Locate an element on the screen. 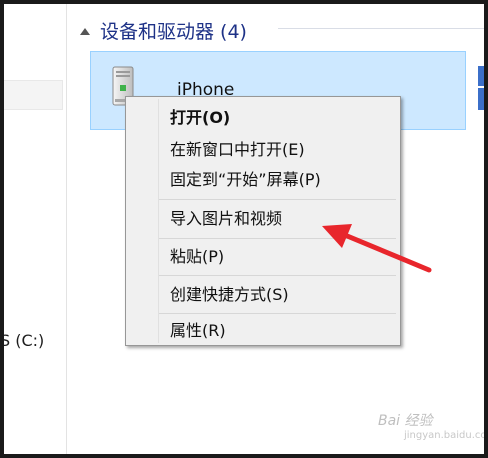  watermark-url: jingyan.baidu.com is located at coordinates (444, 435).